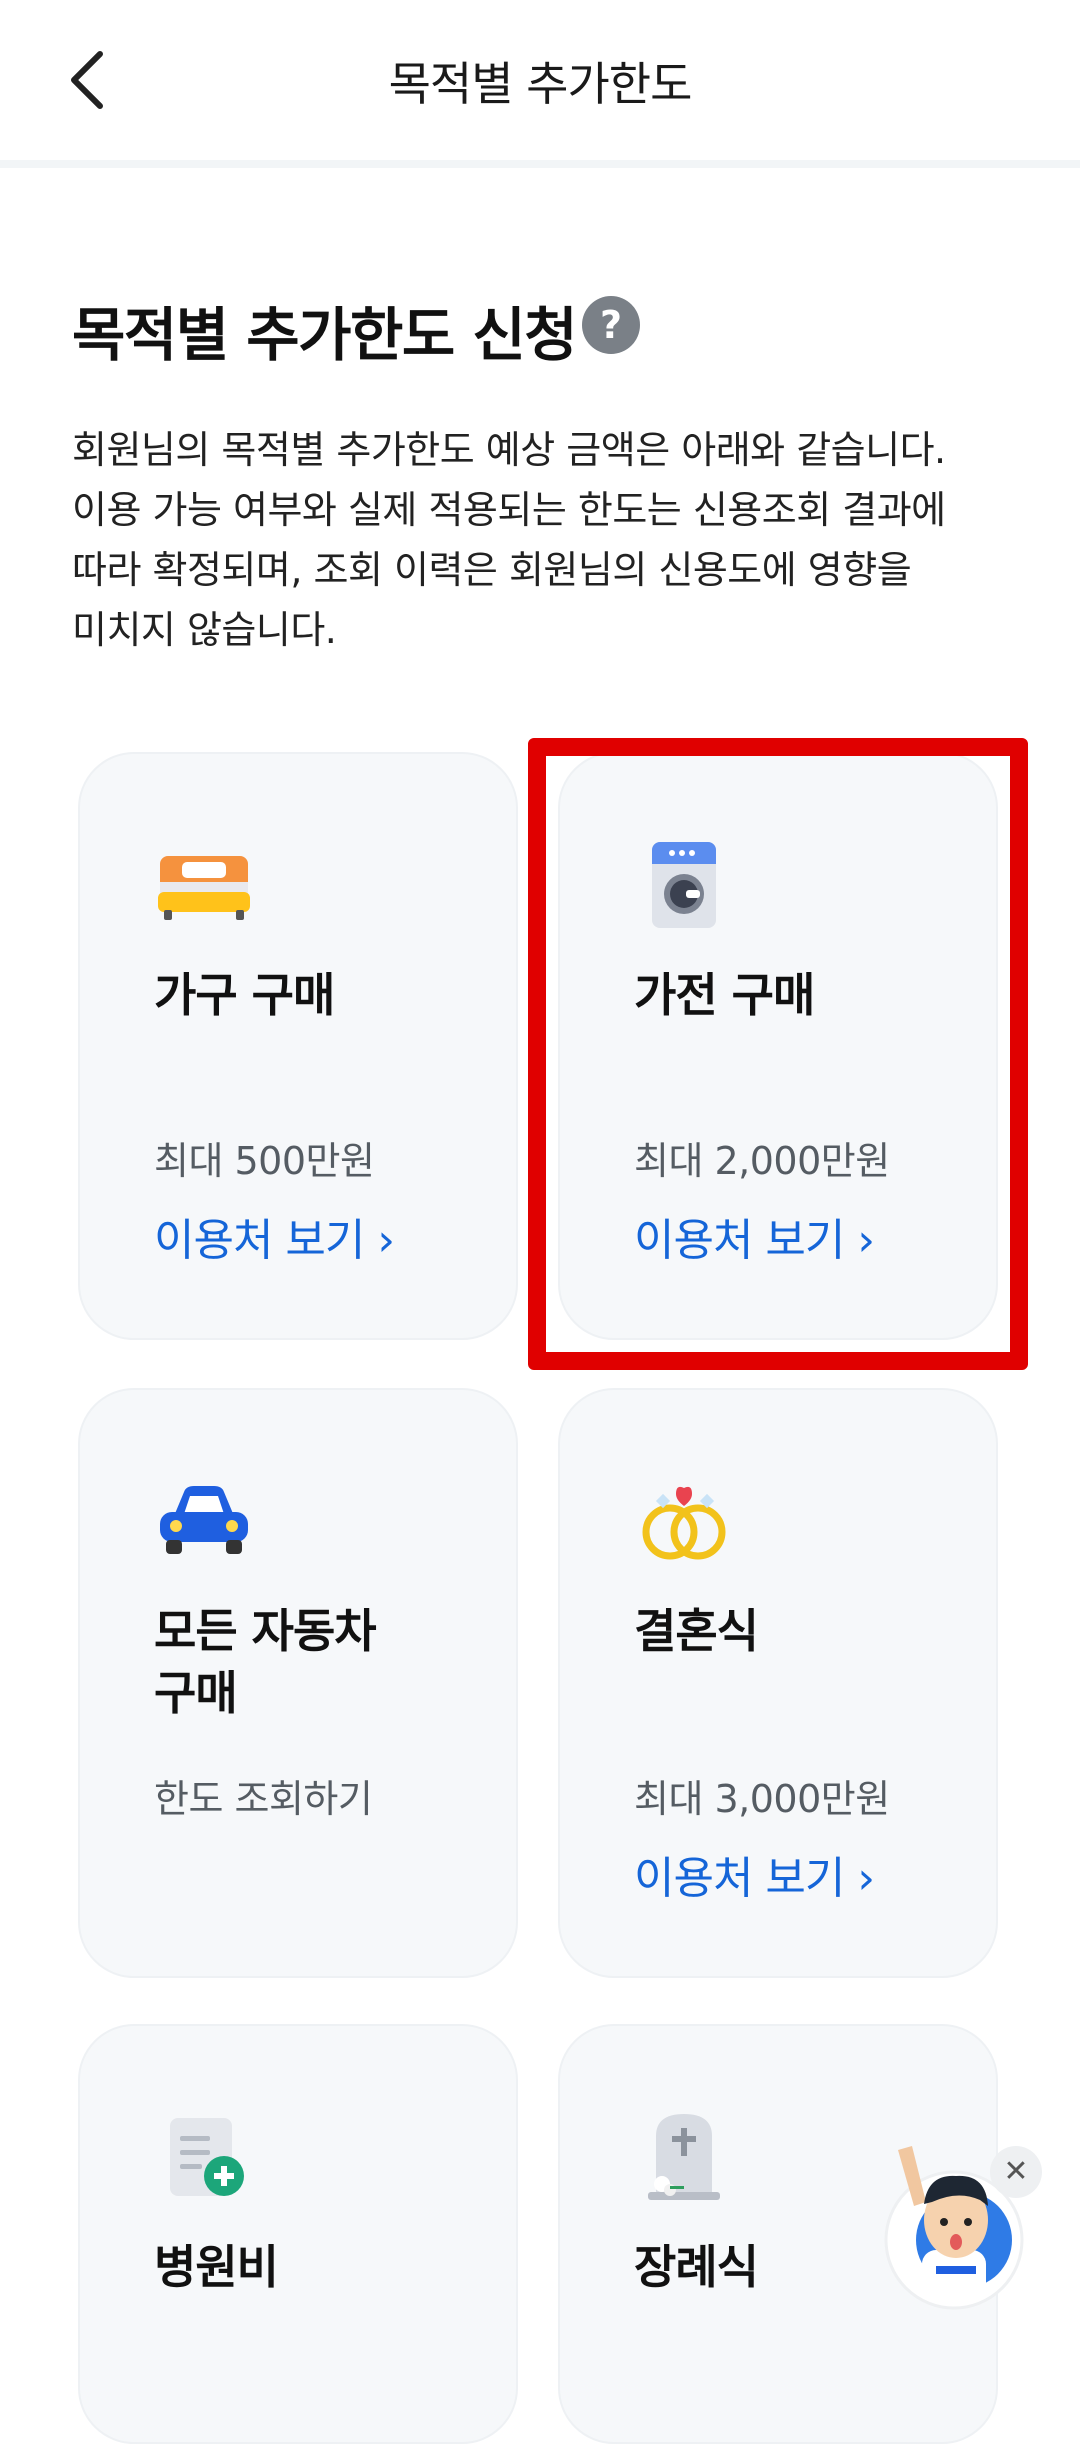 The height and width of the screenshot is (2444, 1080). What do you see at coordinates (265, 1631) in the screenshot?
I see `card-title-line: 모든 자동차` at bounding box center [265, 1631].